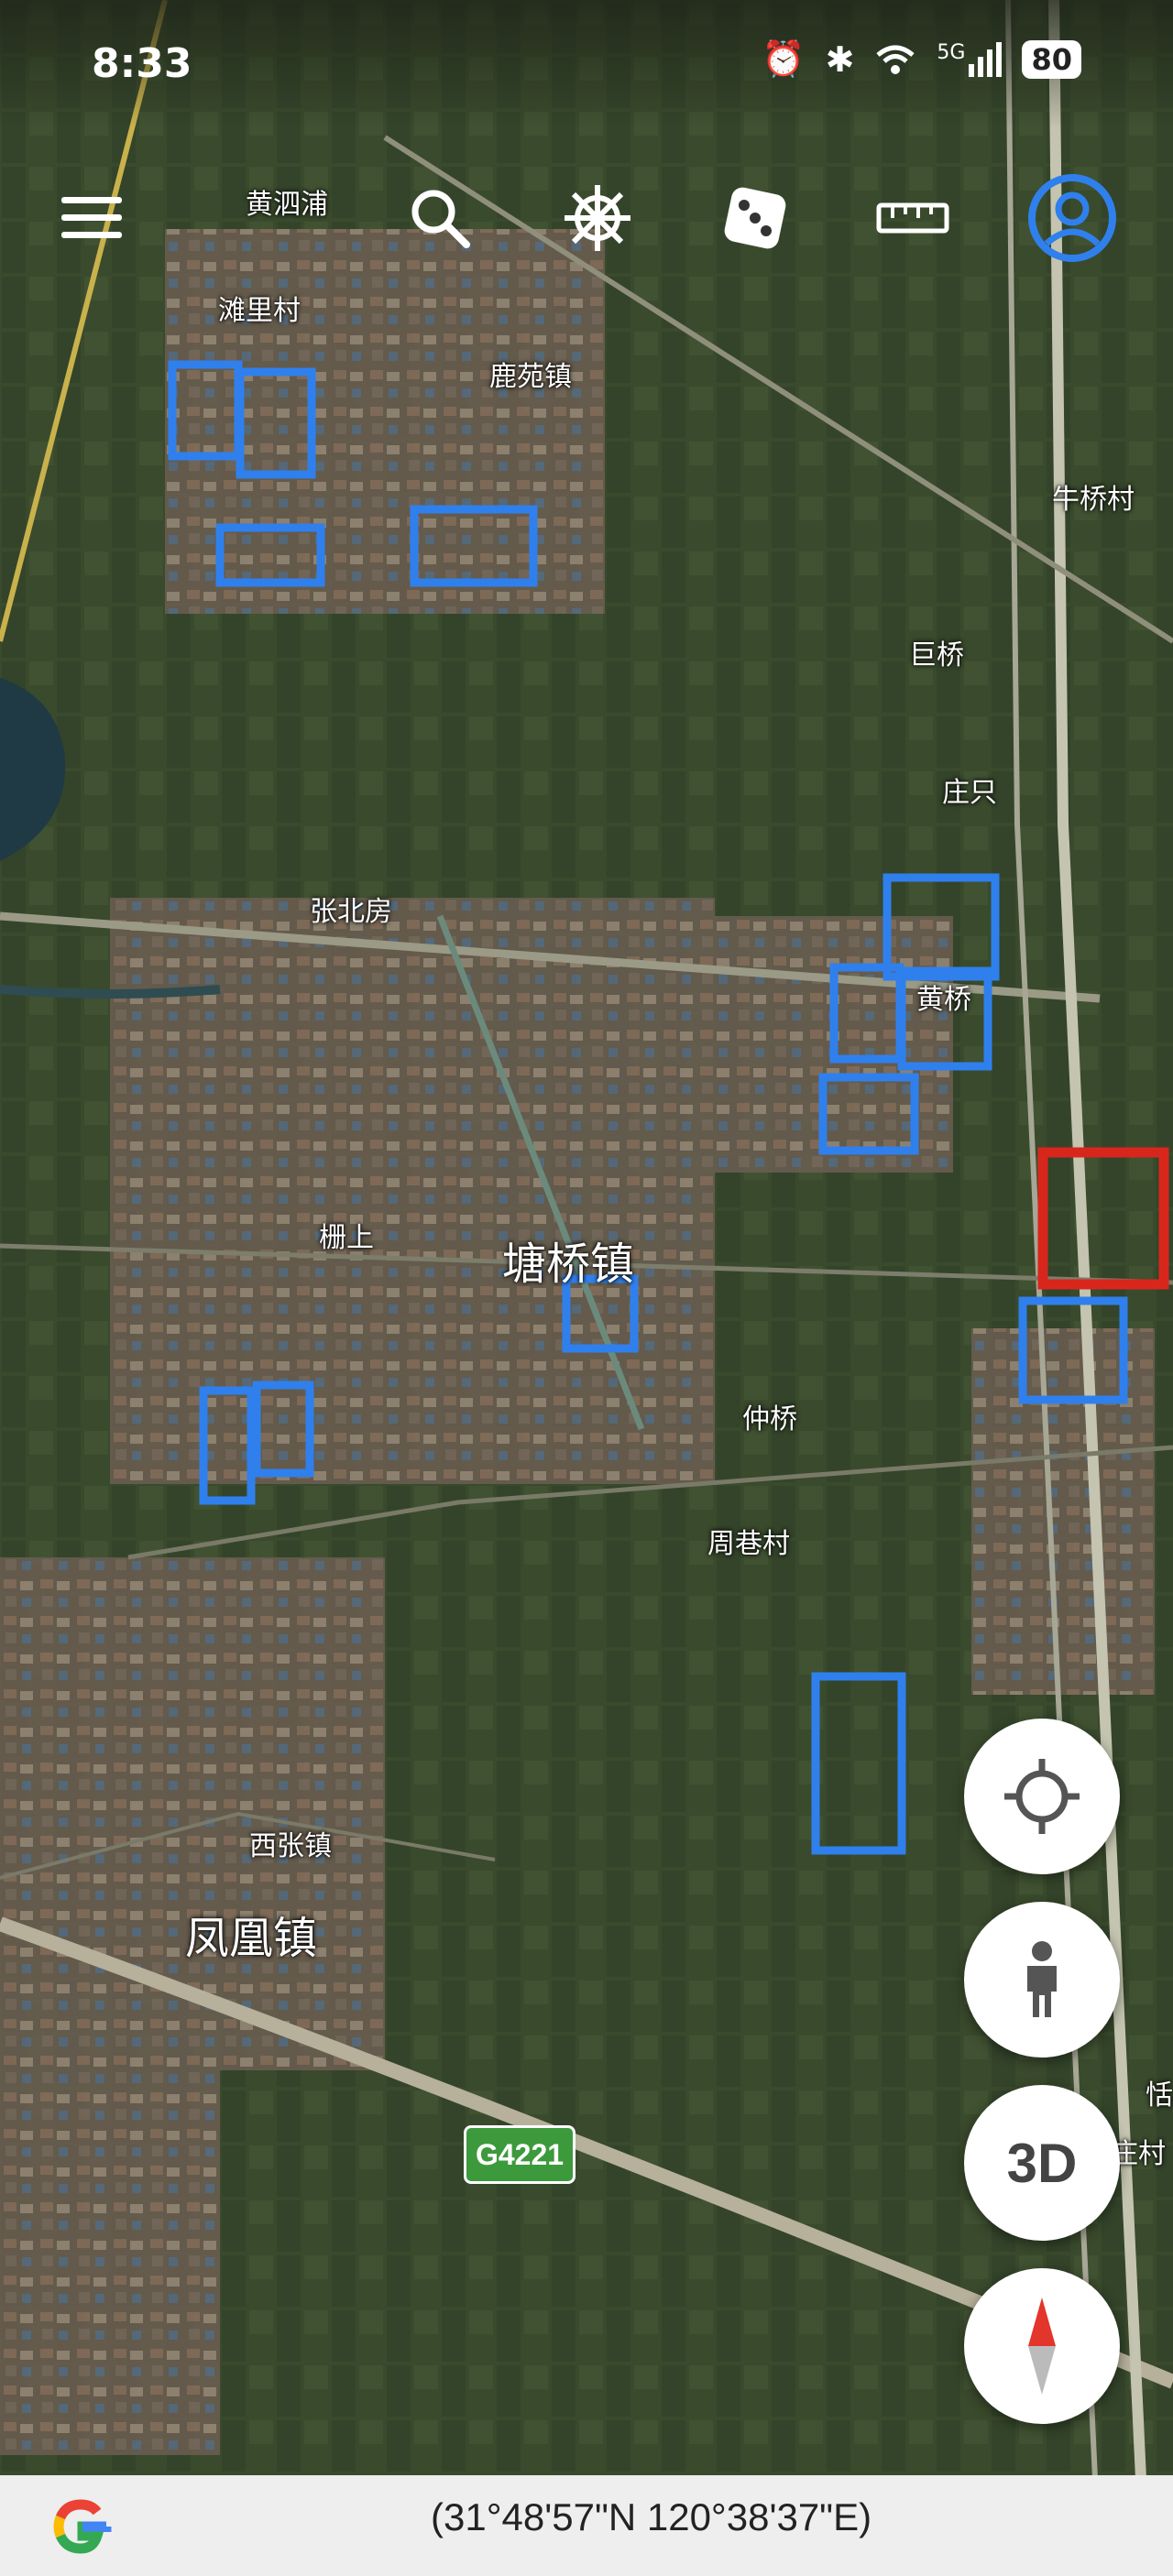  Describe the element at coordinates (970, 59) in the screenshot. I see `signal-5g-icon: 5G` at that location.